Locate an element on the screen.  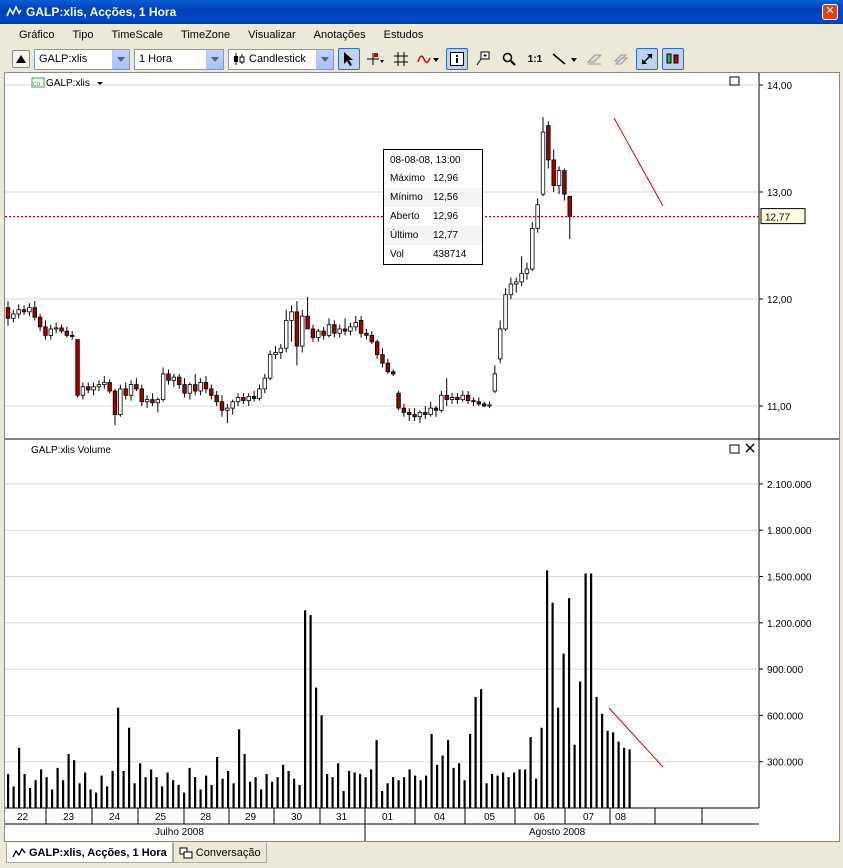
zoom-button is located at coordinates (509, 59).